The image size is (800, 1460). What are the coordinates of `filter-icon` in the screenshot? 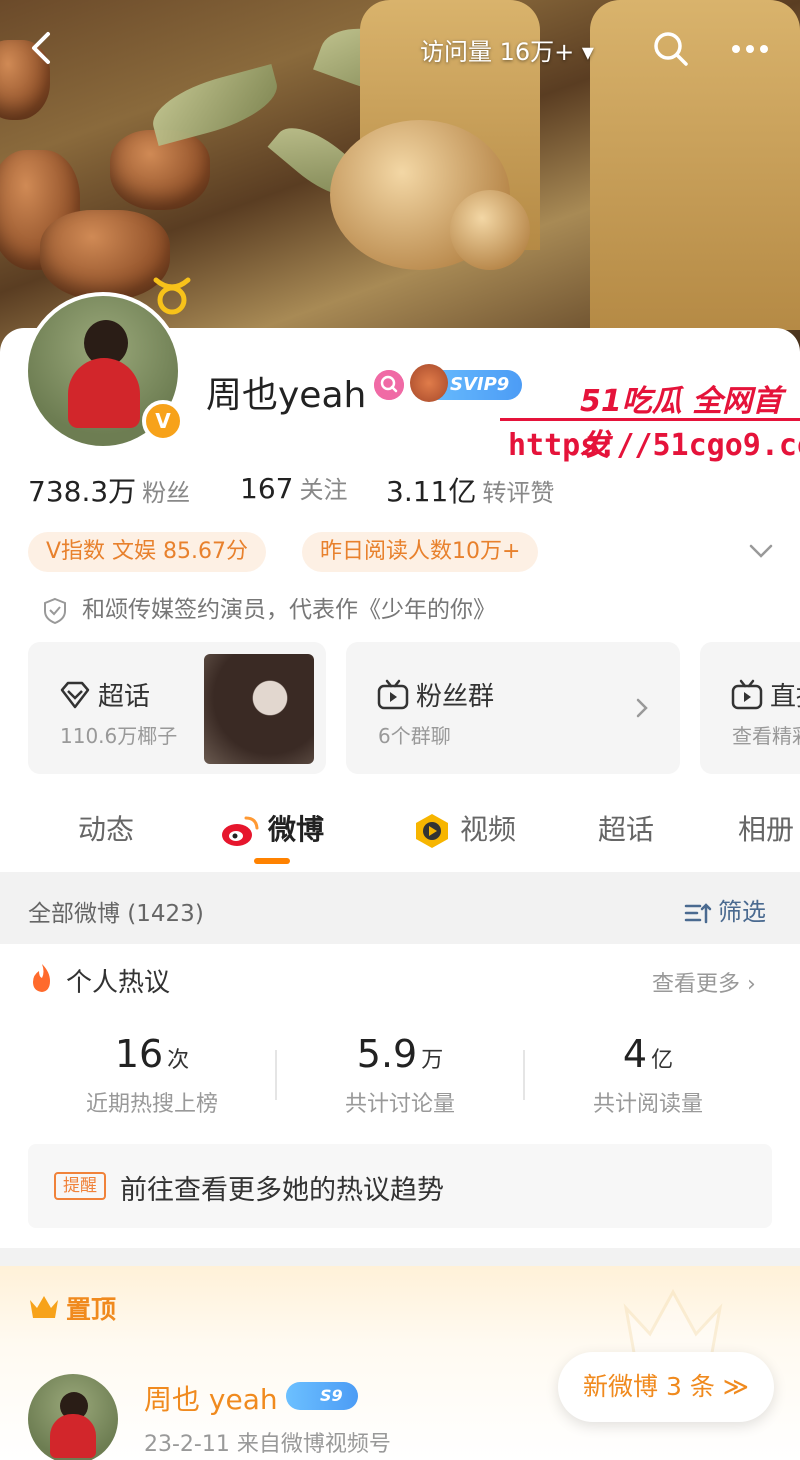 It's located at (698, 913).